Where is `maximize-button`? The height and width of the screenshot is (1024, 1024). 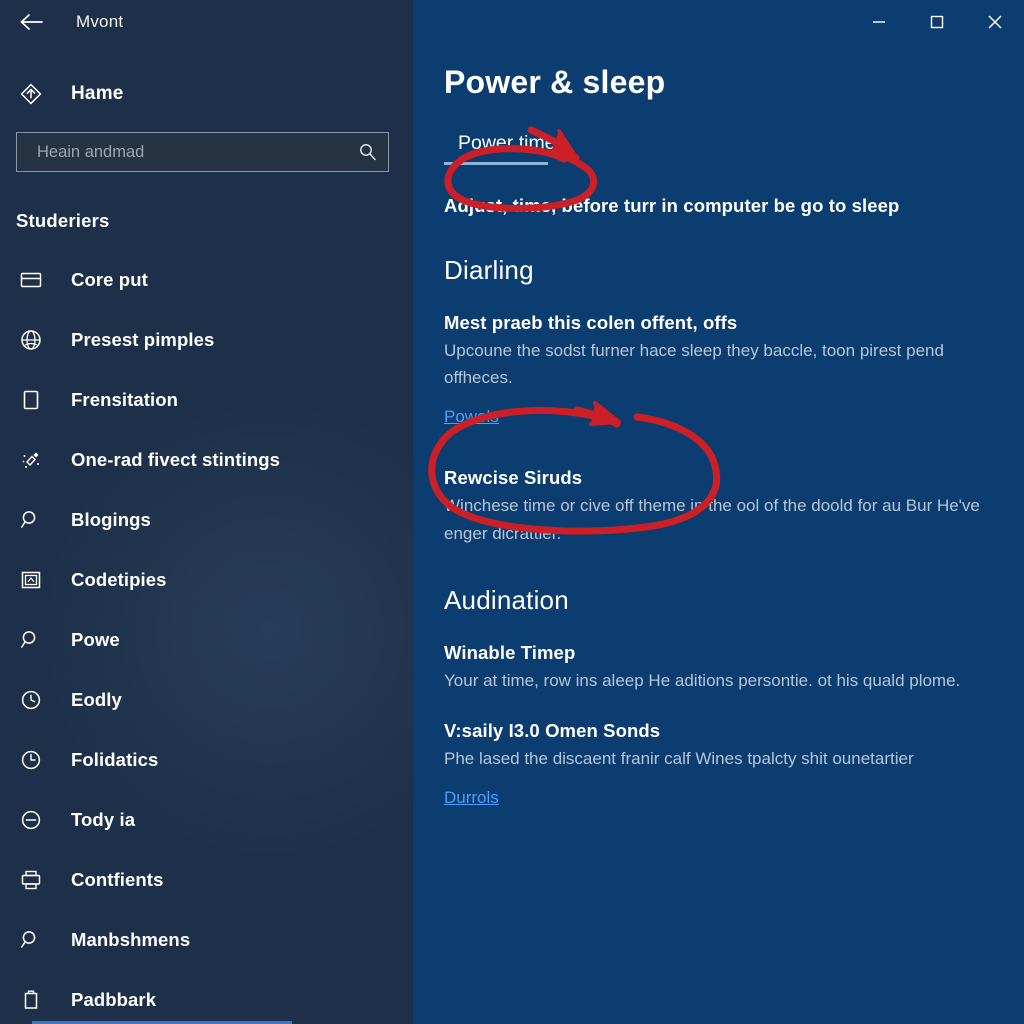 maximize-button is located at coordinates (937, 22).